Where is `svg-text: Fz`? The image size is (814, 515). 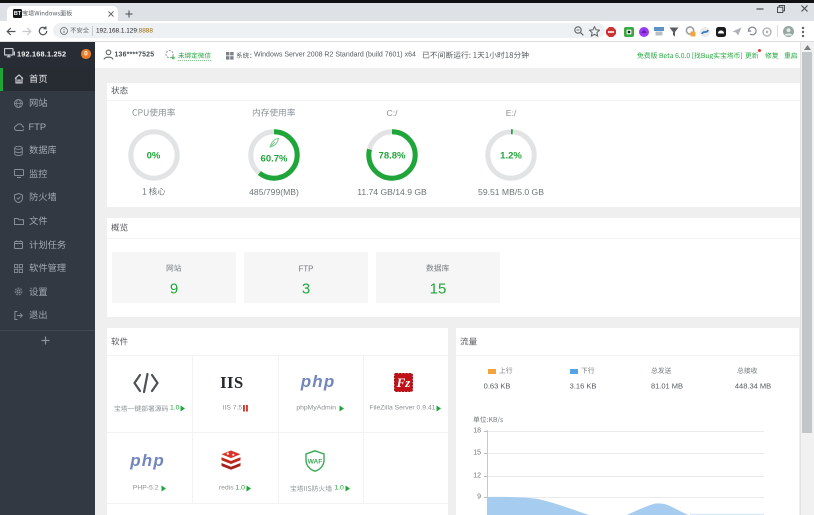
svg-text: Fz is located at coordinates (404, 382).